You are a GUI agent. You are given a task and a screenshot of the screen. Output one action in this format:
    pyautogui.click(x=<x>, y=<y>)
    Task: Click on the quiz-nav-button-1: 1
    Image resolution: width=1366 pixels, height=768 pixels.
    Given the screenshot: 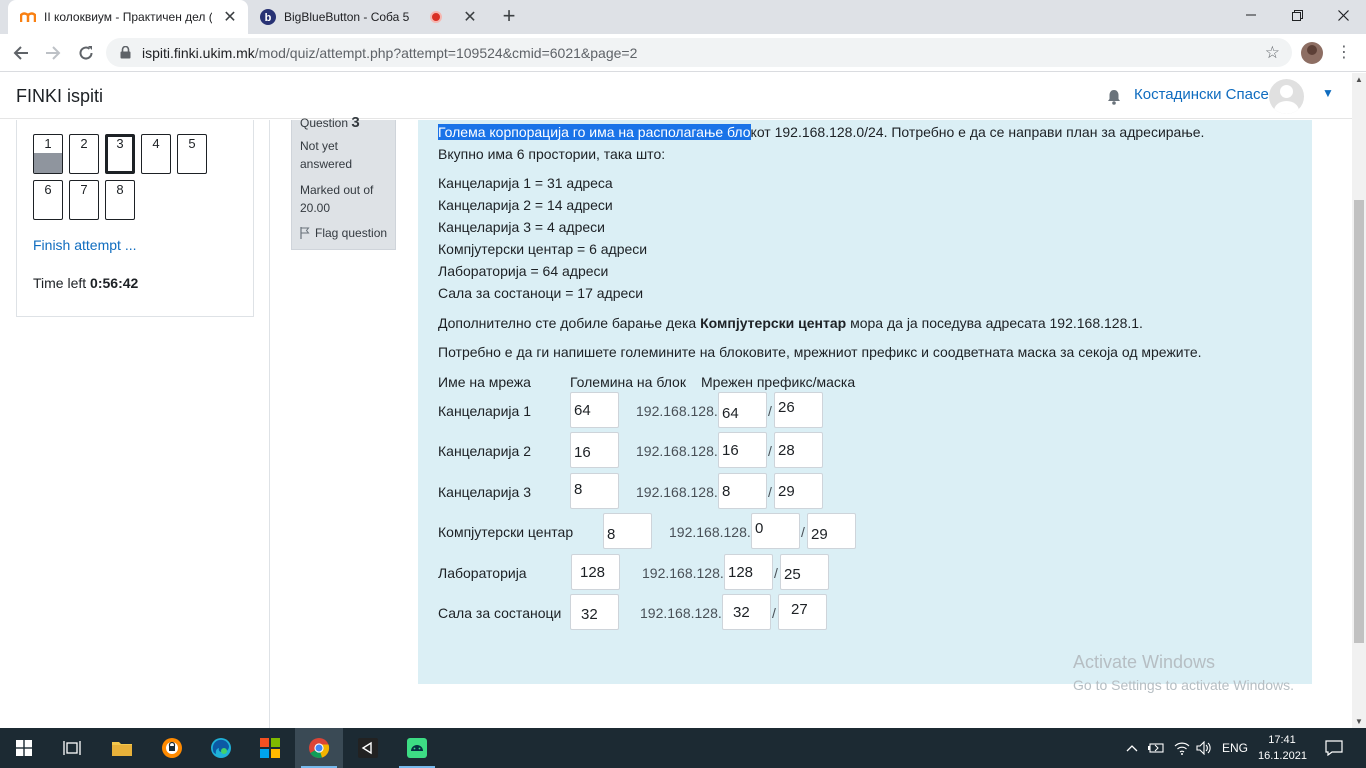 What is the action you would take?
    pyautogui.click(x=48, y=154)
    